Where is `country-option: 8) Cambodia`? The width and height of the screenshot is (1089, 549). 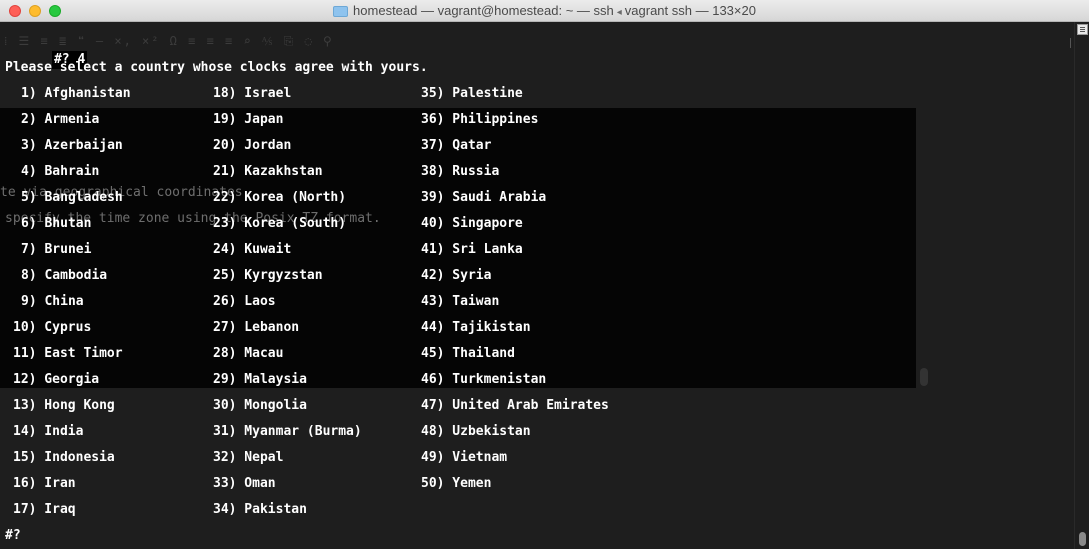
country-option: 8) Cambodia is located at coordinates (64, 275).